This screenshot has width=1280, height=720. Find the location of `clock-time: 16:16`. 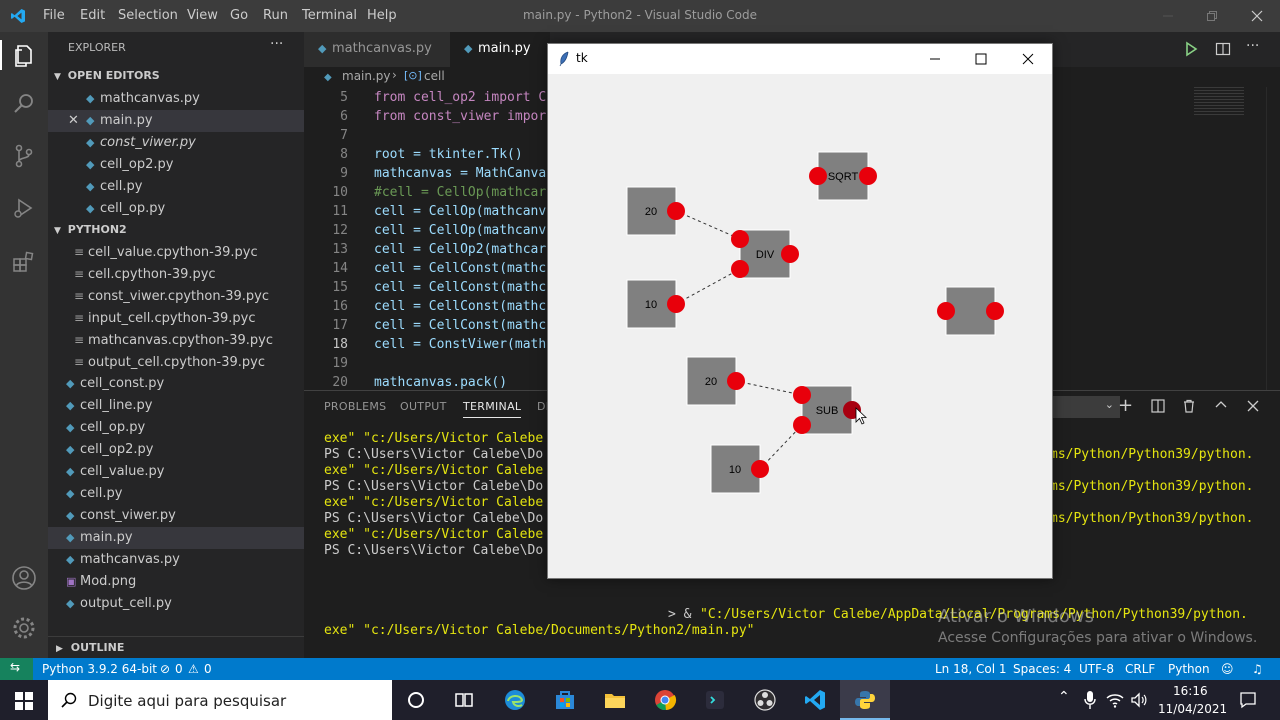

clock-time: 16:16 is located at coordinates (1190, 691).